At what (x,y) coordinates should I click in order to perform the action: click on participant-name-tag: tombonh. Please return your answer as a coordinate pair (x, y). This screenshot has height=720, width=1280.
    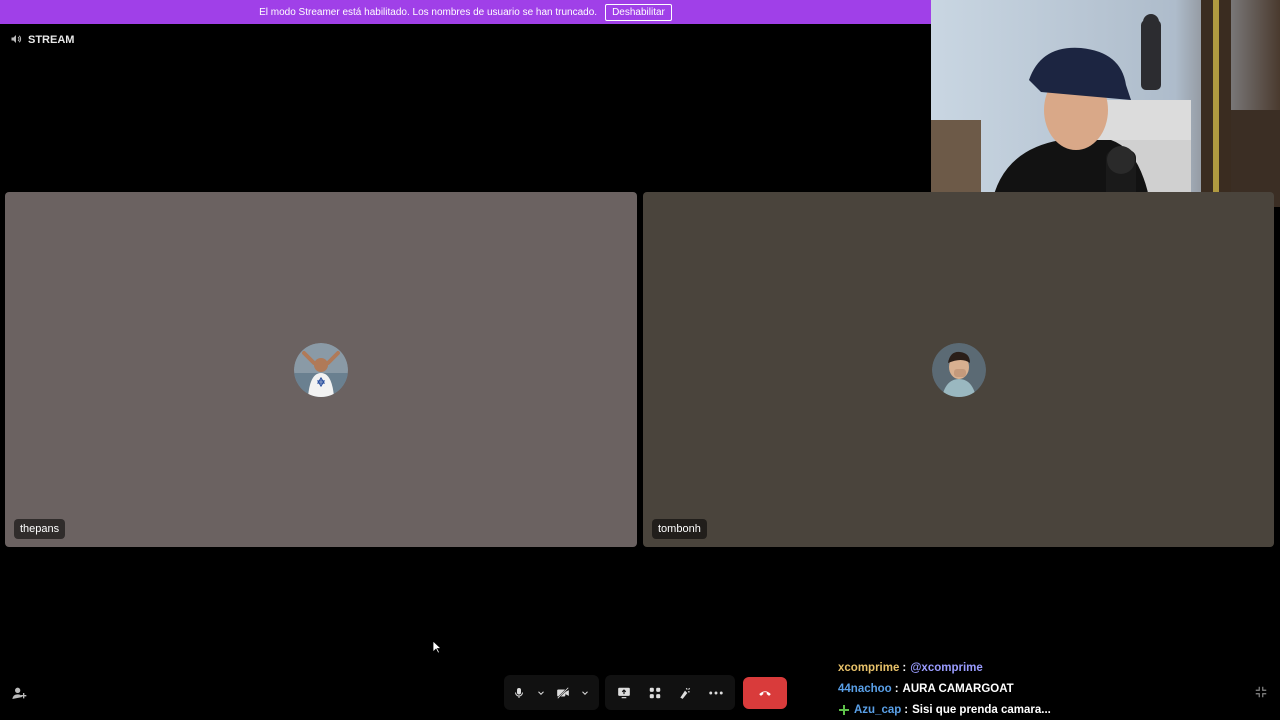
    Looking at the image, I should click on (679, 529).